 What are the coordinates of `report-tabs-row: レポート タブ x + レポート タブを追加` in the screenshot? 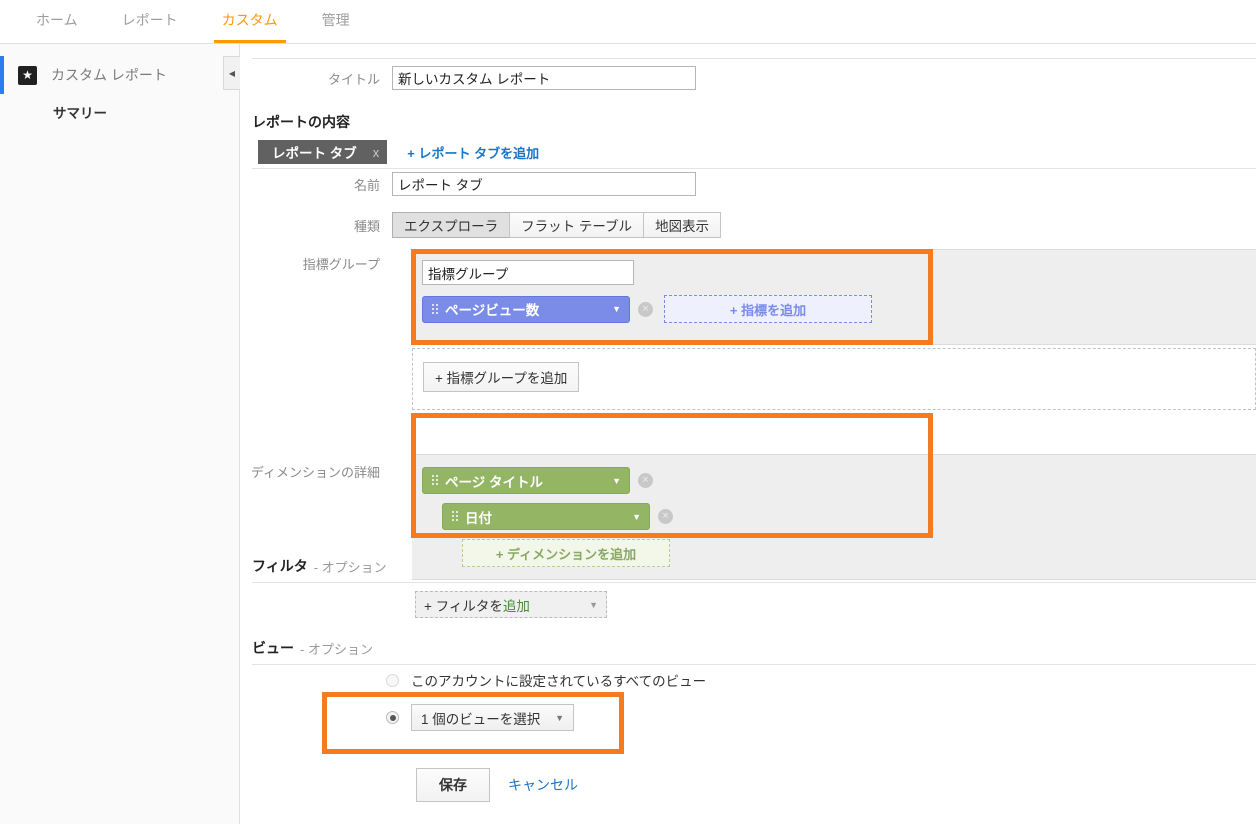 It's located at (398, 152).